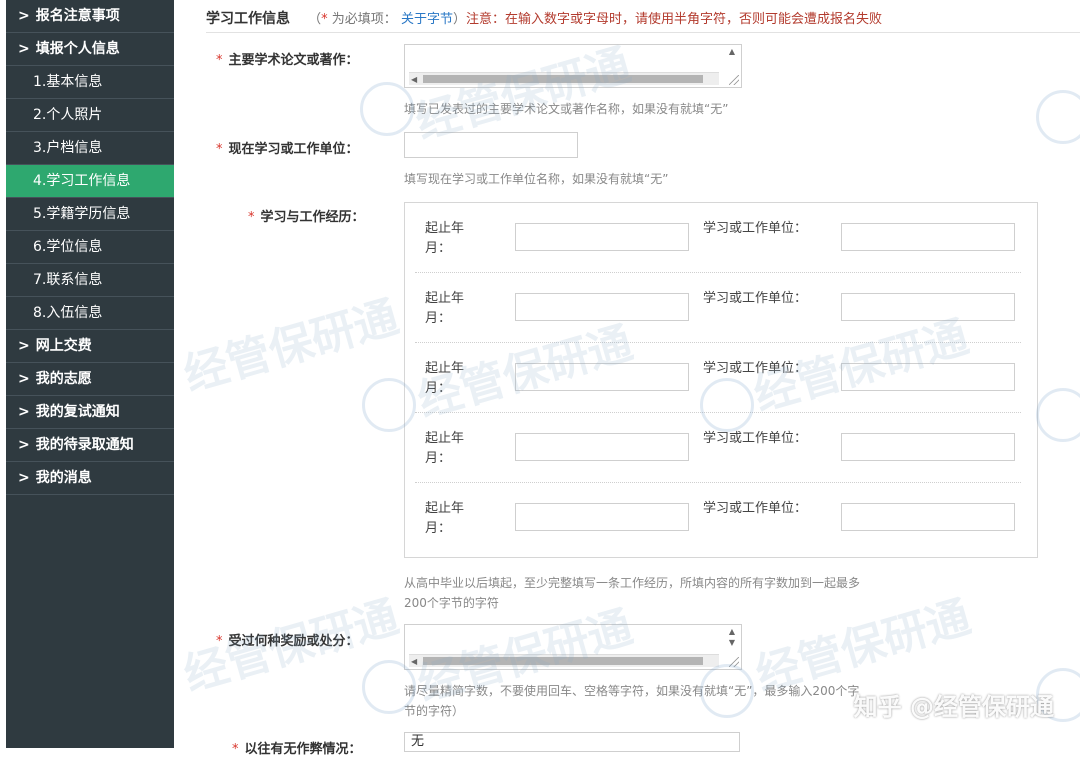 The width and height of the screenshot is (1080, 757). Describe the element at coordinates (77, 16) in the screenshot. I see `sidebar-item-label: 报名注意事项` at that location.